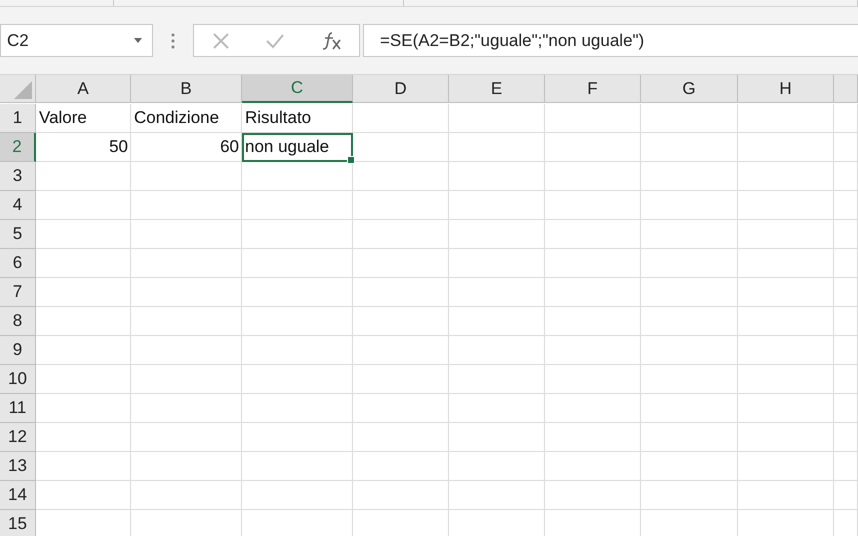  What do you see at coordinates (846, 89) in the screenshot?
I see `column-header` at bounding box center [846, 89].